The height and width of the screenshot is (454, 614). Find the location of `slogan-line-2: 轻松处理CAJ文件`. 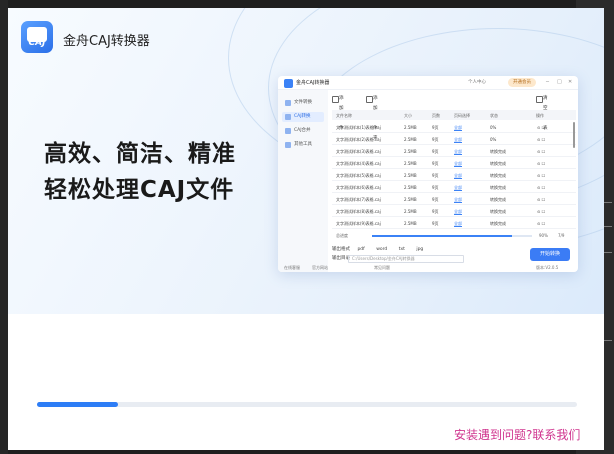

slogan-line-2: 轻松处理CAJ文件 is located at coordinates (139, 190).